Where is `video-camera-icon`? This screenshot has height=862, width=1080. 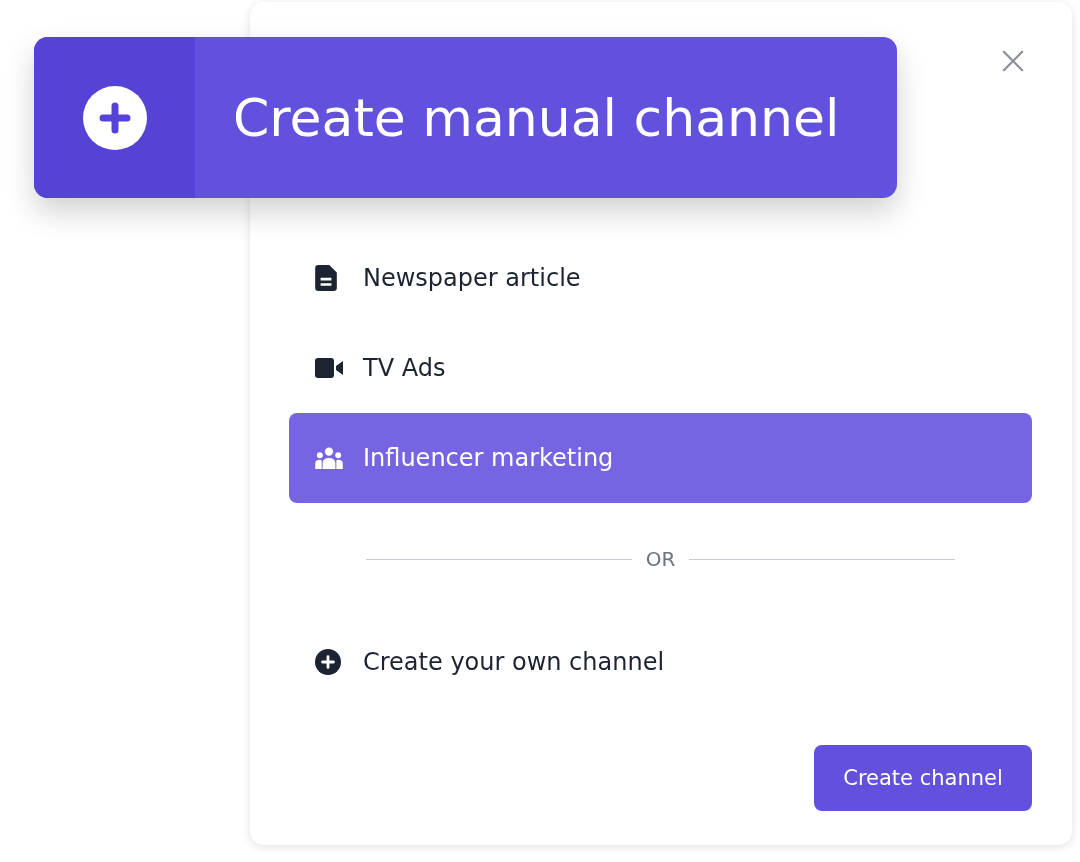 video-camera-icon is located at coordinates (329, 368).